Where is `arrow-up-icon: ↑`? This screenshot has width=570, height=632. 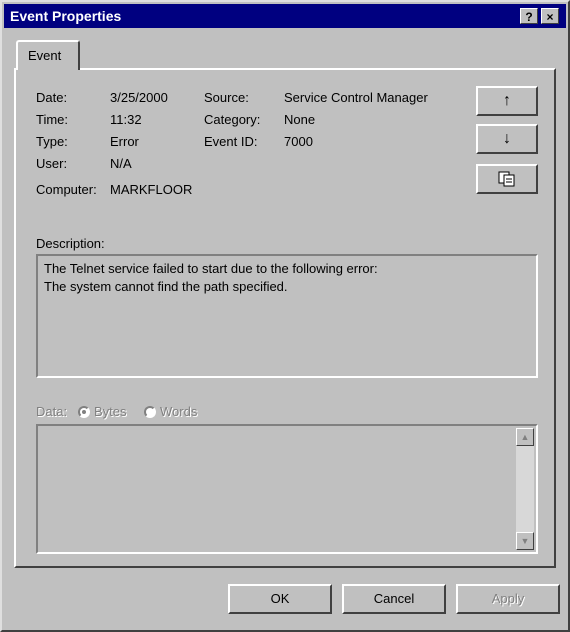
arrow-up-icon: ↑ is located at coordinates (507, 100).